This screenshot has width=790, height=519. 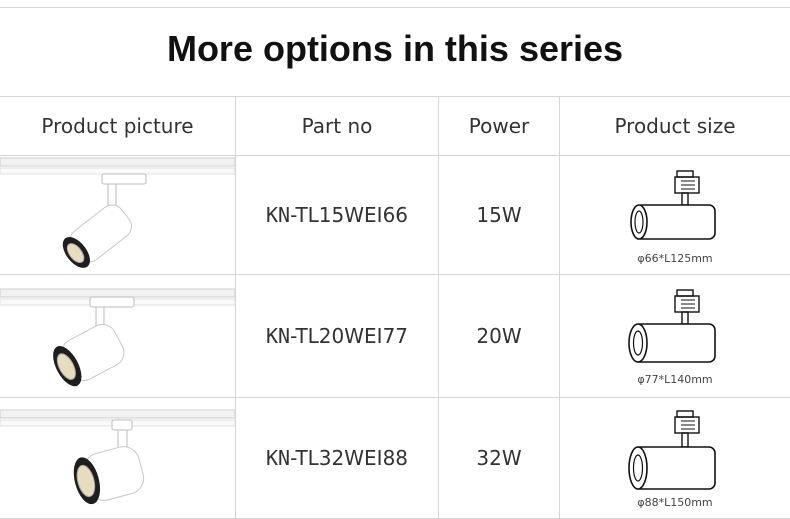 What do you see at coordinates (337, 126) in the screenshot?
I see `header-part-no: Part no` at bounding box center [337, 126].